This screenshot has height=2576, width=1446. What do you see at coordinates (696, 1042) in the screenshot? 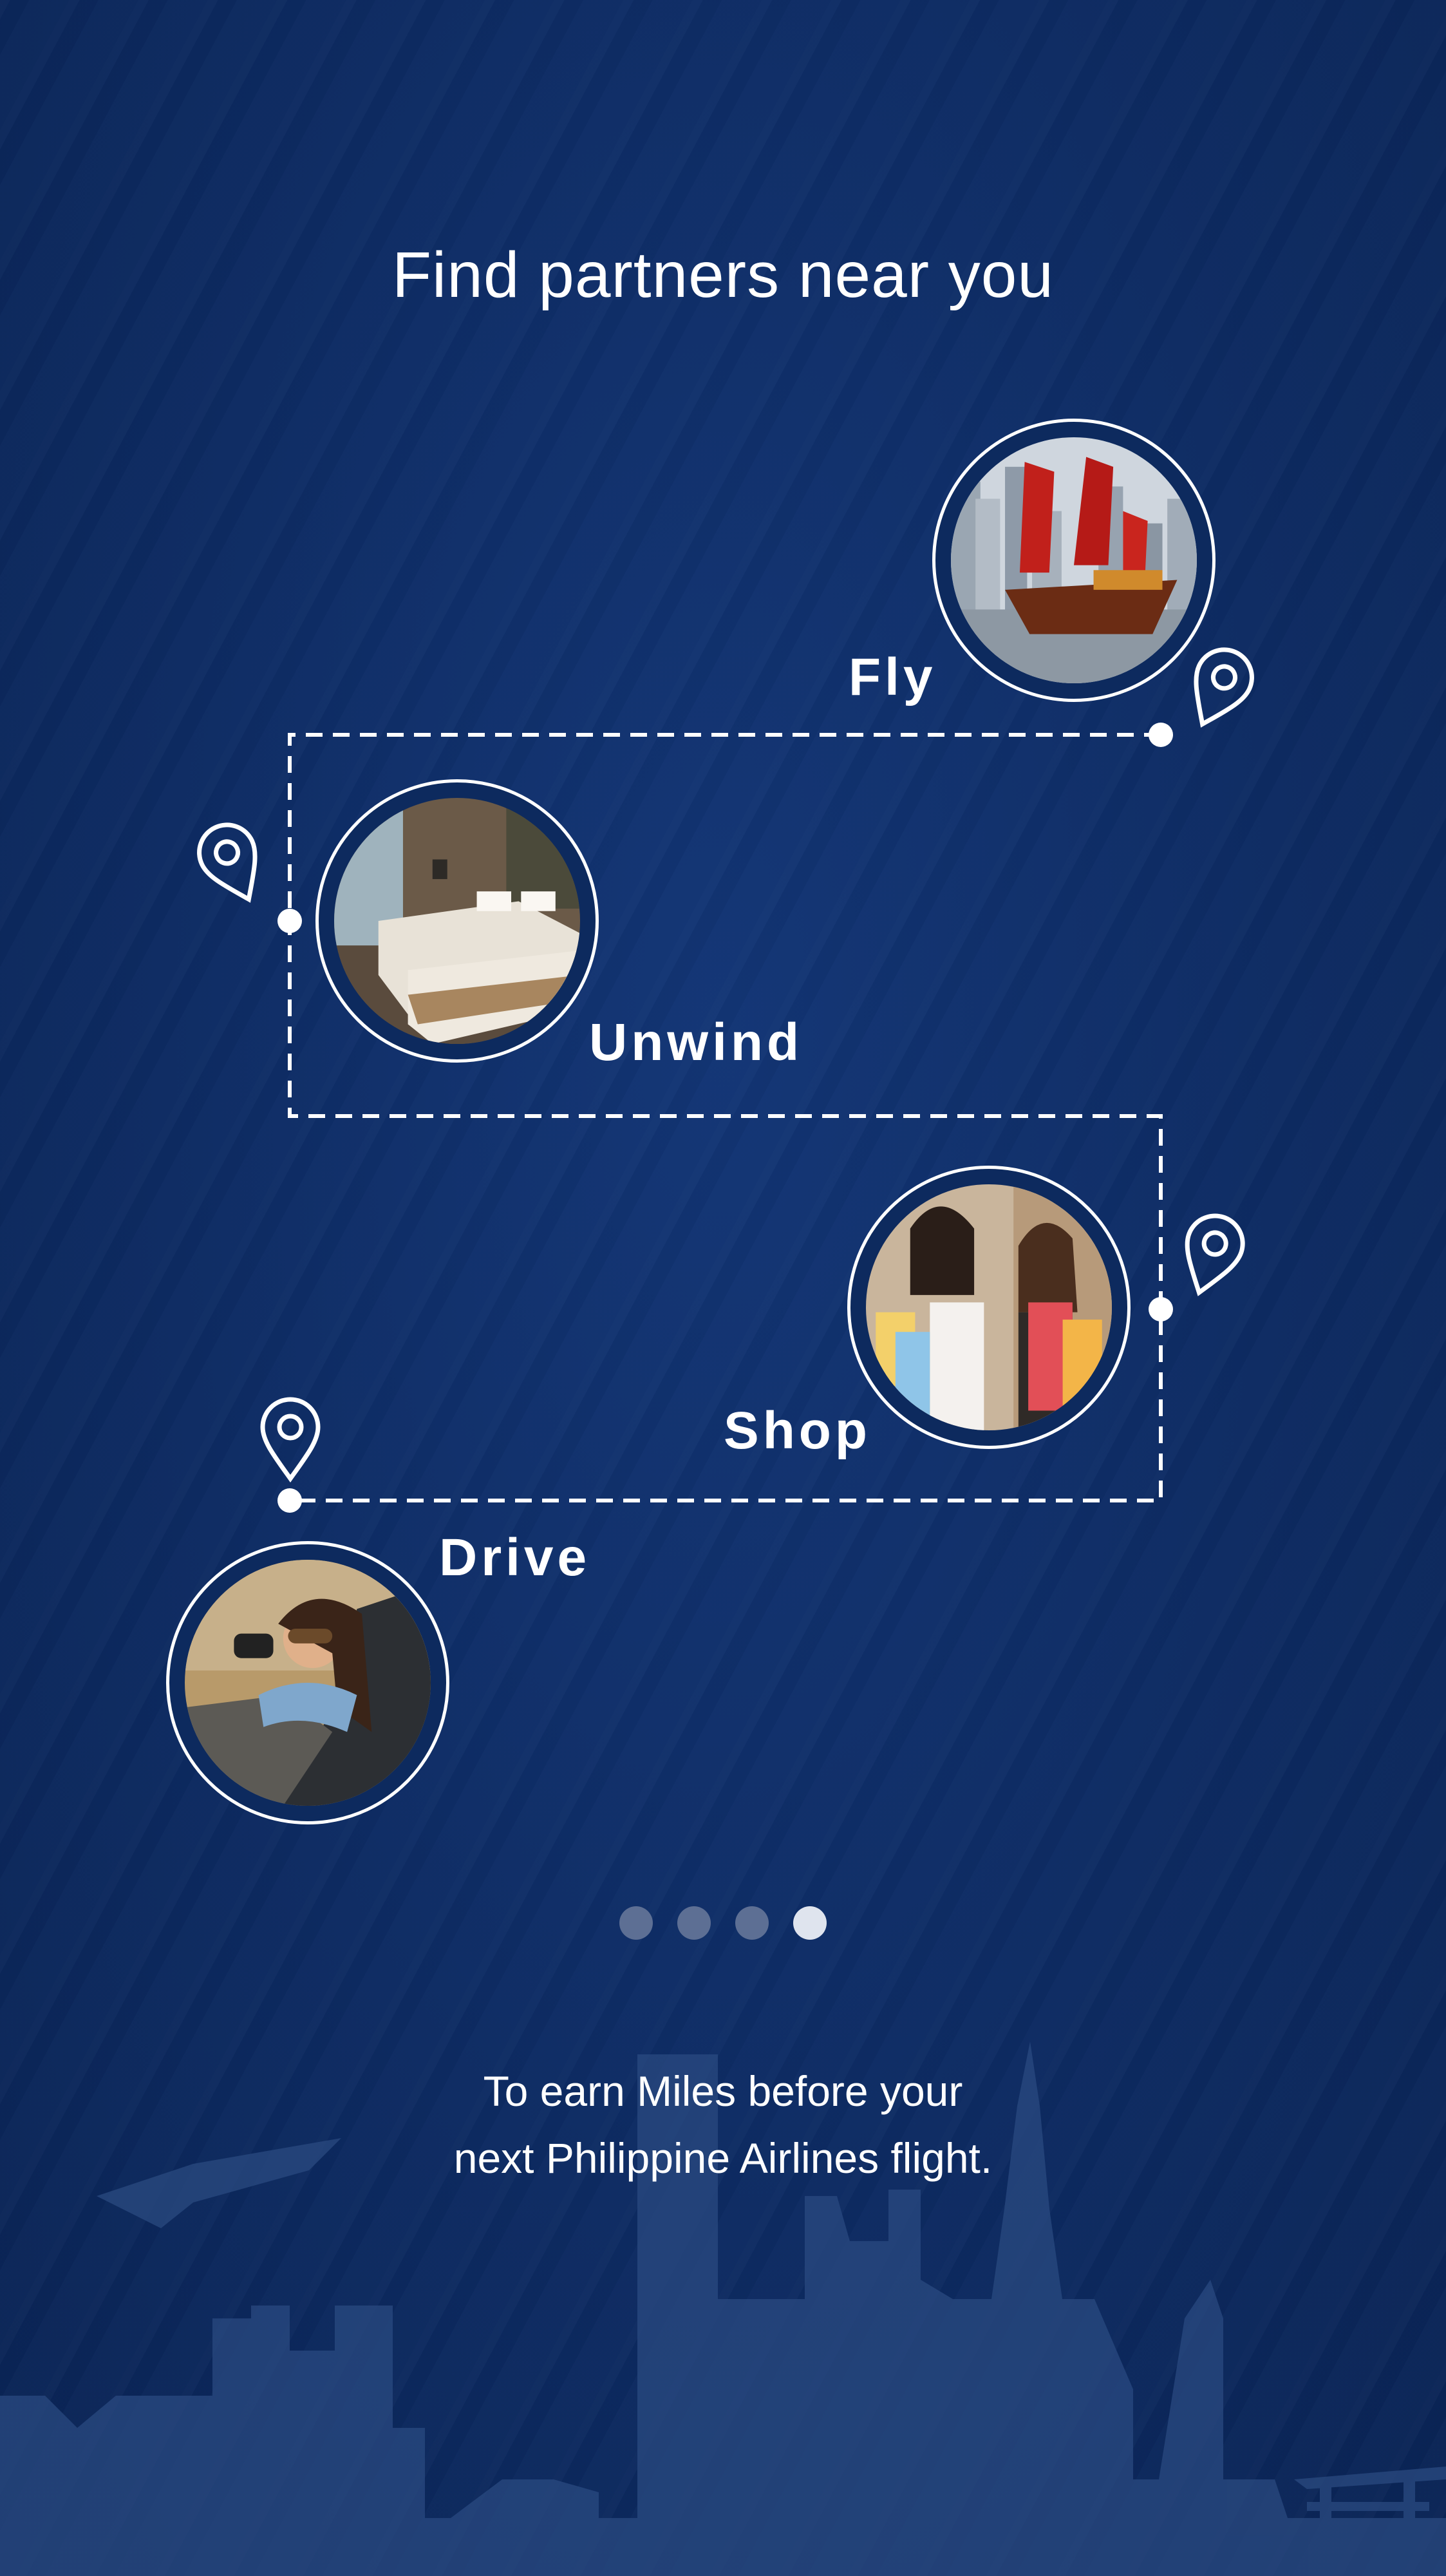
I see `partner-label-unwind: Unwind` at bounding box center [696, 1042].